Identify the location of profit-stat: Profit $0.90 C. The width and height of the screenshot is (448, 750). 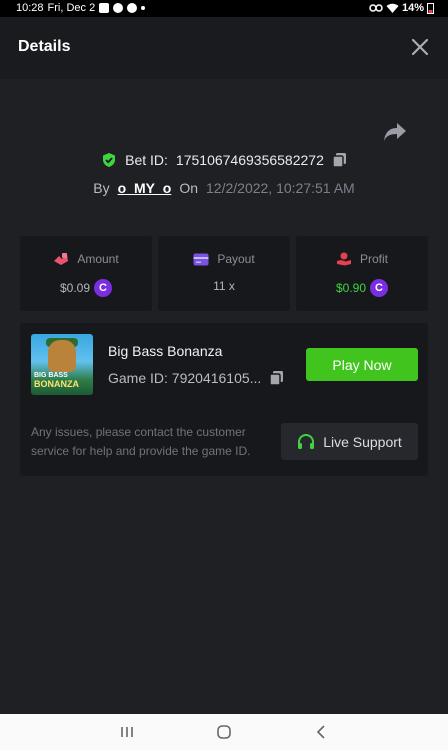
(362, 273).